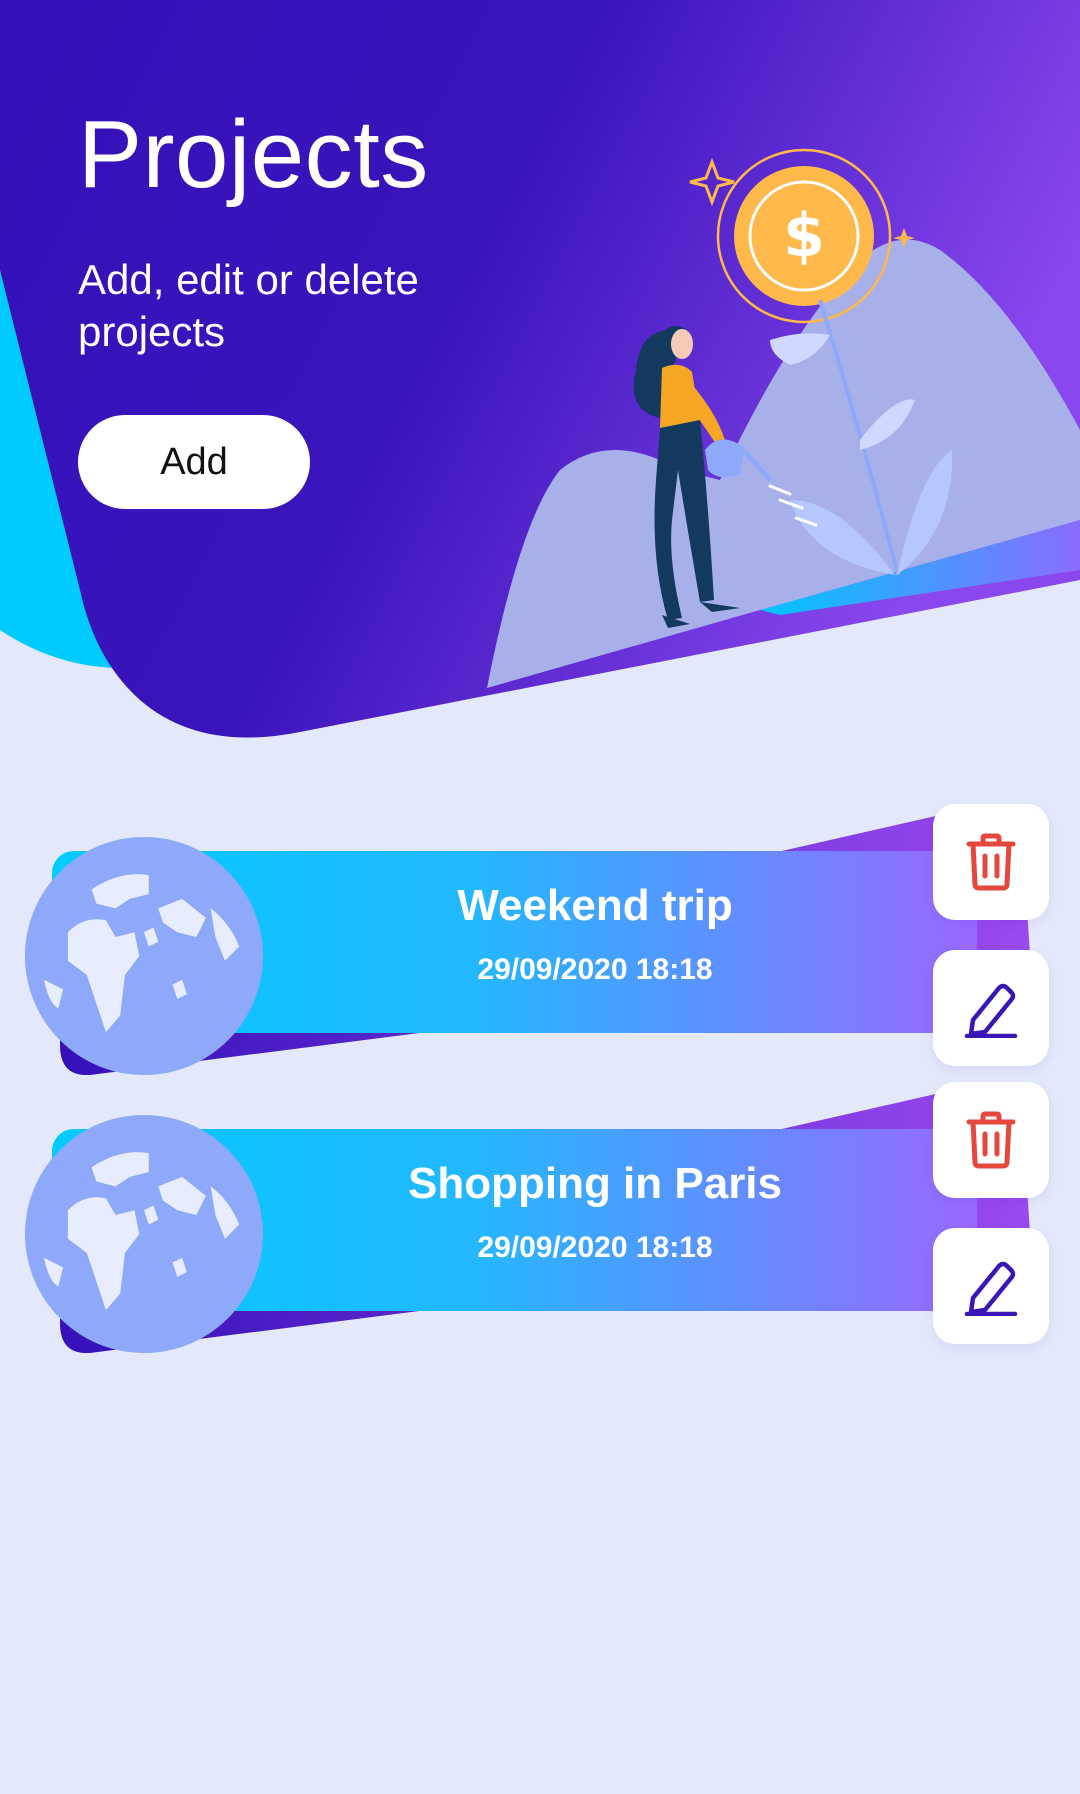 Image resolution: width=1080 pixels, height=1794 pixels. Describe the element at coordinates (595, 1183) in the screenshot. I see `project-name: Shopping in Paris` at that location.